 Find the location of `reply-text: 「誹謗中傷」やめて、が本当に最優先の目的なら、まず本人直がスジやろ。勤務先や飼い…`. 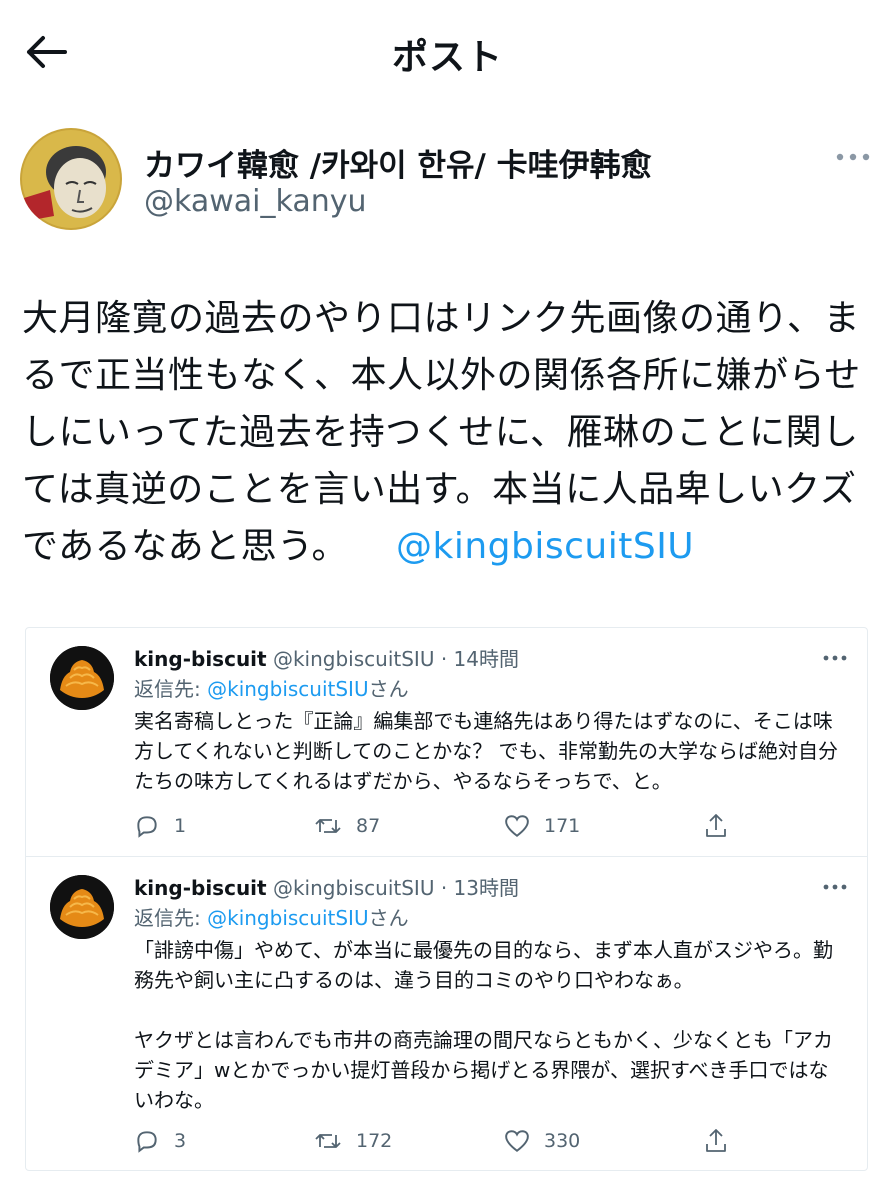

reply-text: 「誹謗中傷」やめて、が本当に最優先の目的なら、まず本人直がスジやろ。勤務先や飼い… is located at coordinates (483, 1025).